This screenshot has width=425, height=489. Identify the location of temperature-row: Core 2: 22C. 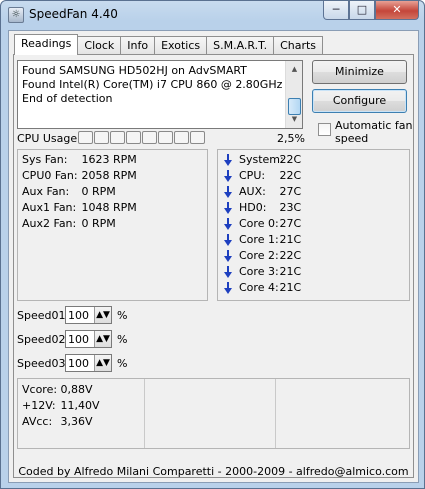
(262, 255).